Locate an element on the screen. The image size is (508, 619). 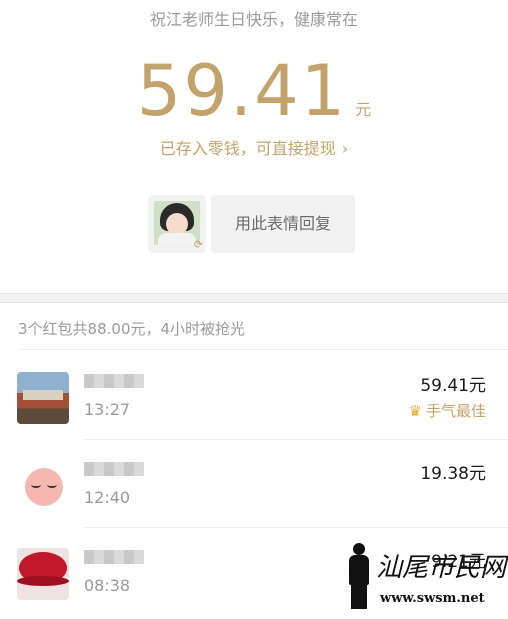
grab-time: 08:38 is located at coordinates (107, 585).